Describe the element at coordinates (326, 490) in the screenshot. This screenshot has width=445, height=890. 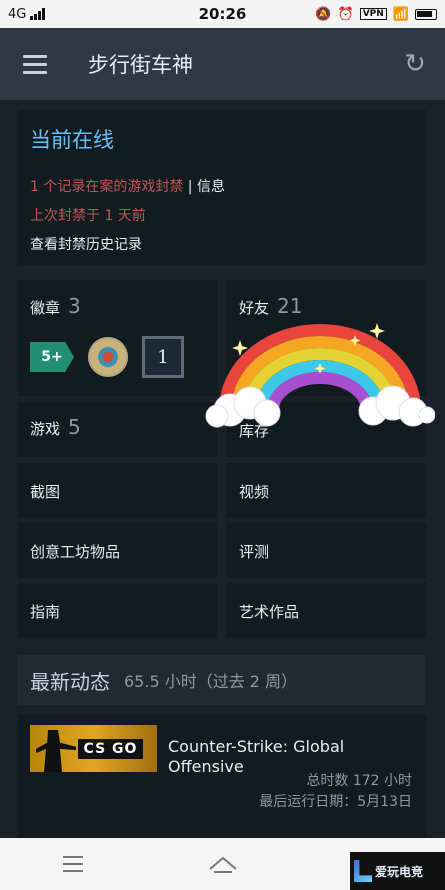
I see `videos-tile: 视频` at that location.